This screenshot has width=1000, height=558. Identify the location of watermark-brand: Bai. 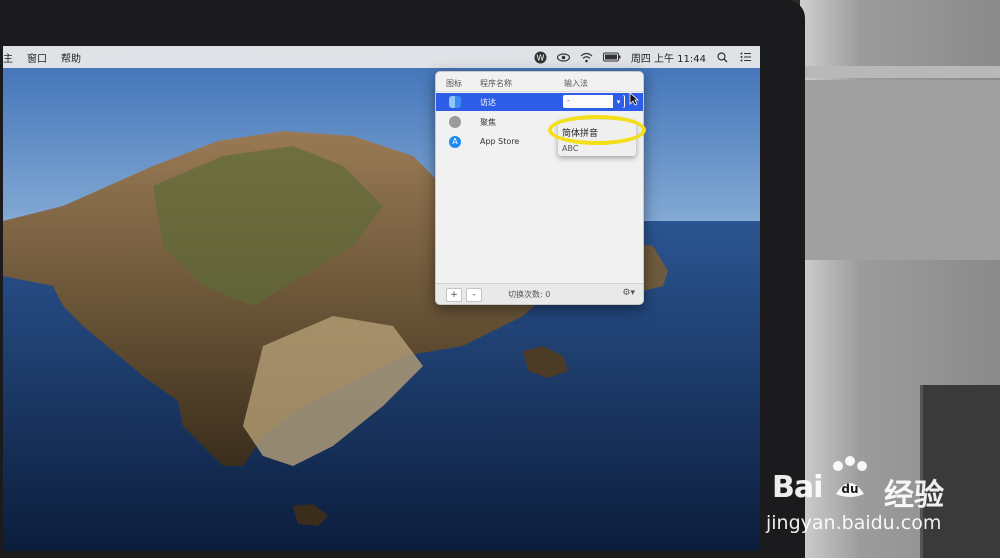
(797, 487).